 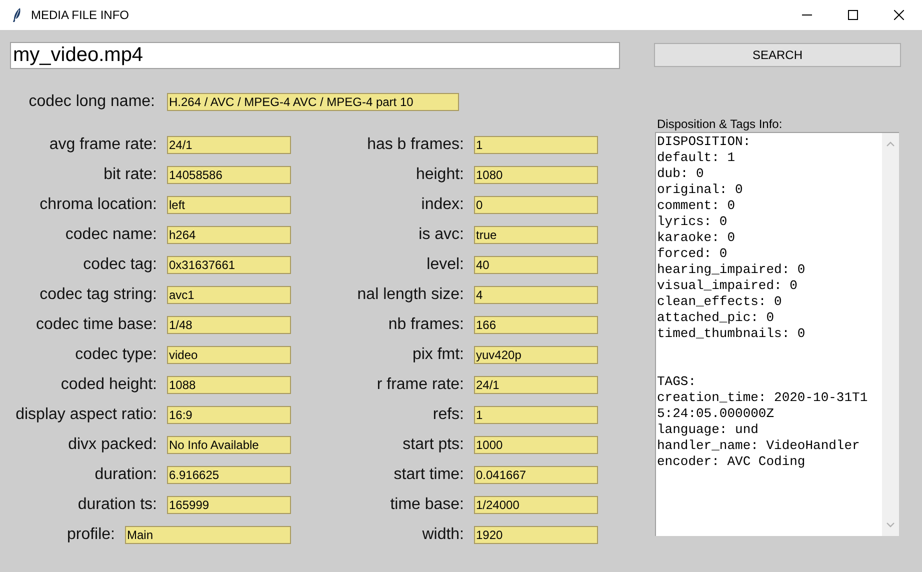 I want to click on value-field: 1080, so click(x=536, y=175).